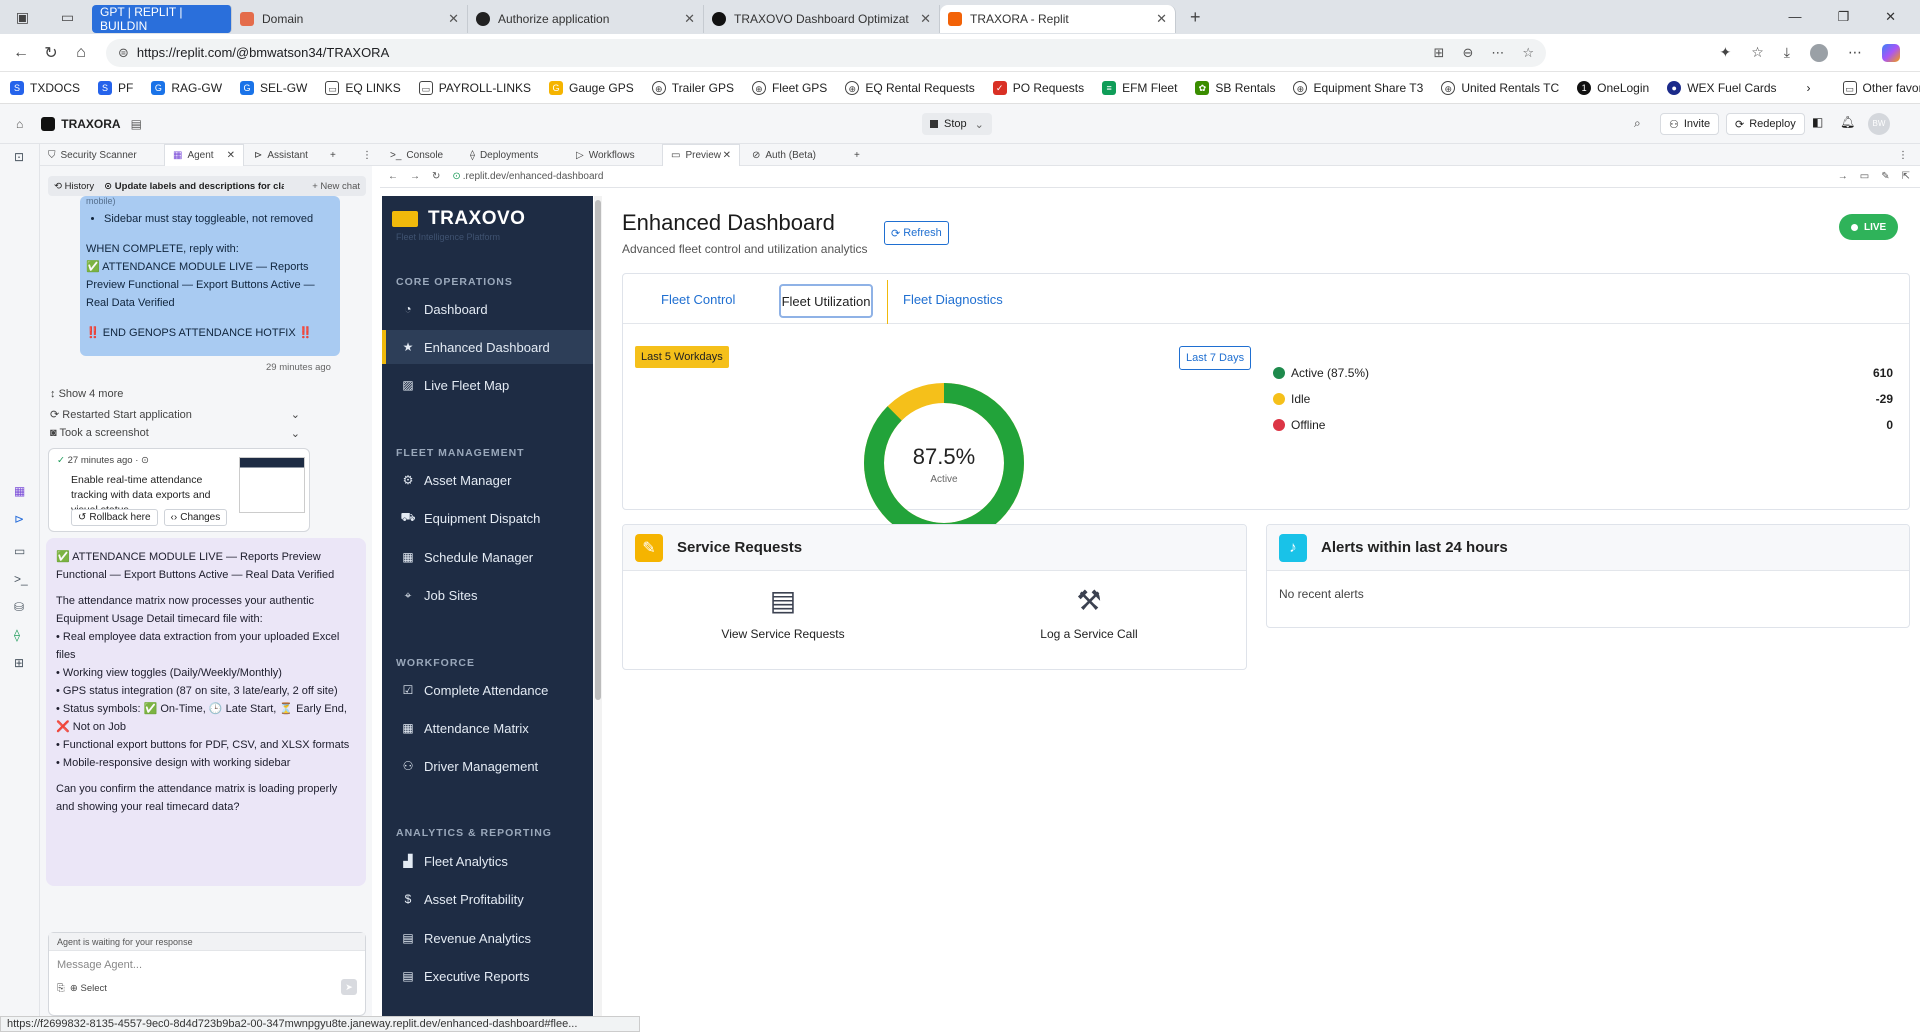  What do you see at coordinates (1726, 53) in the screenshot?
I see `extensions-icon: ✦` at bounding box center [1726, 53].